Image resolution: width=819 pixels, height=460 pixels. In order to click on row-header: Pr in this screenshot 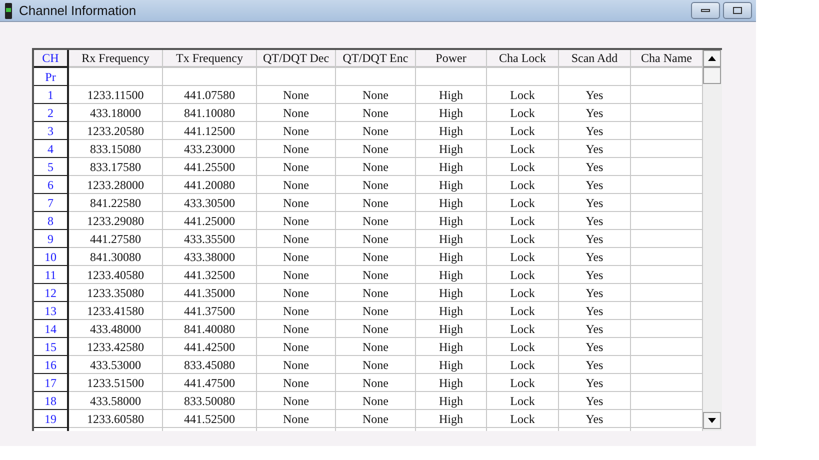, I will do `click(51, 77)`.